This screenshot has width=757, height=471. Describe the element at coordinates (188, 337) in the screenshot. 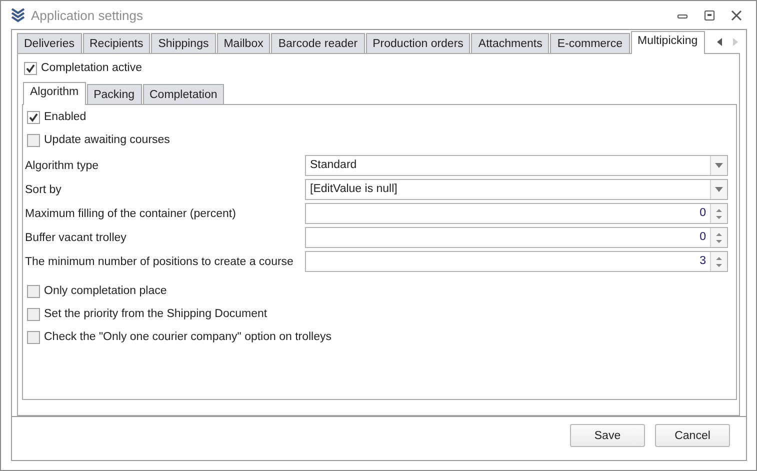

I see `checkbox-label: Check the "Only one courier company" option on trolleys` at that location.